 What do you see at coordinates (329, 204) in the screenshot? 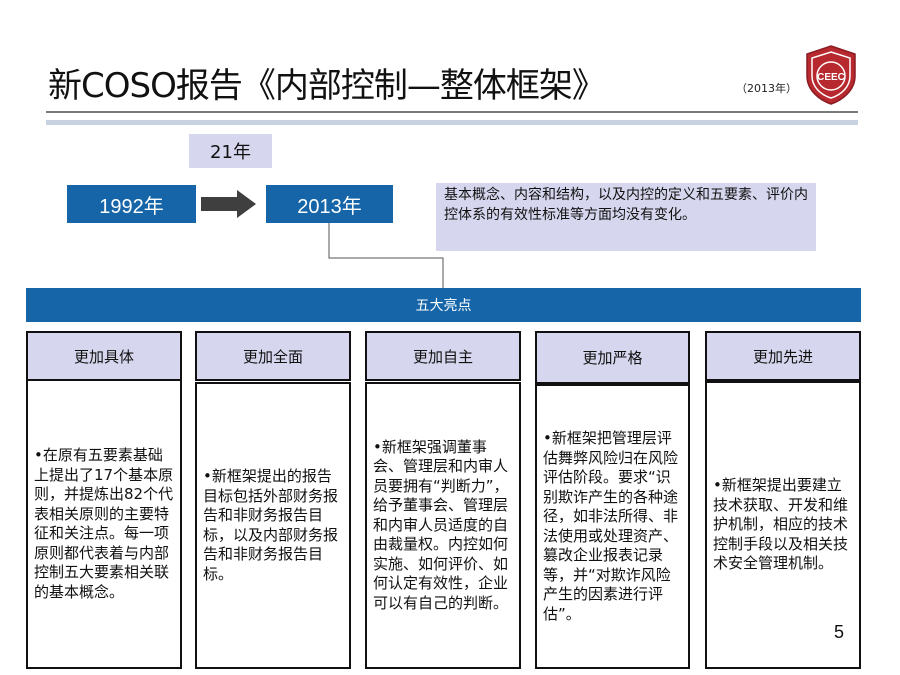
I see `end-year-box: 2013年` at bounding box center [329, 204].